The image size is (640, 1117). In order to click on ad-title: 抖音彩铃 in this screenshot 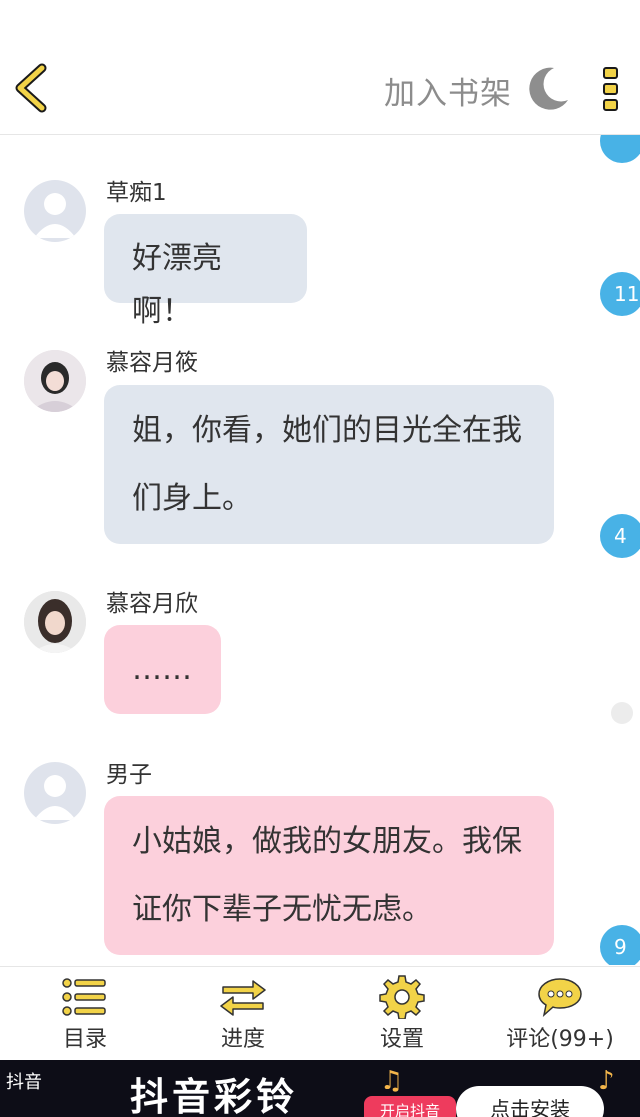, I will do `click(214, 1096)`.